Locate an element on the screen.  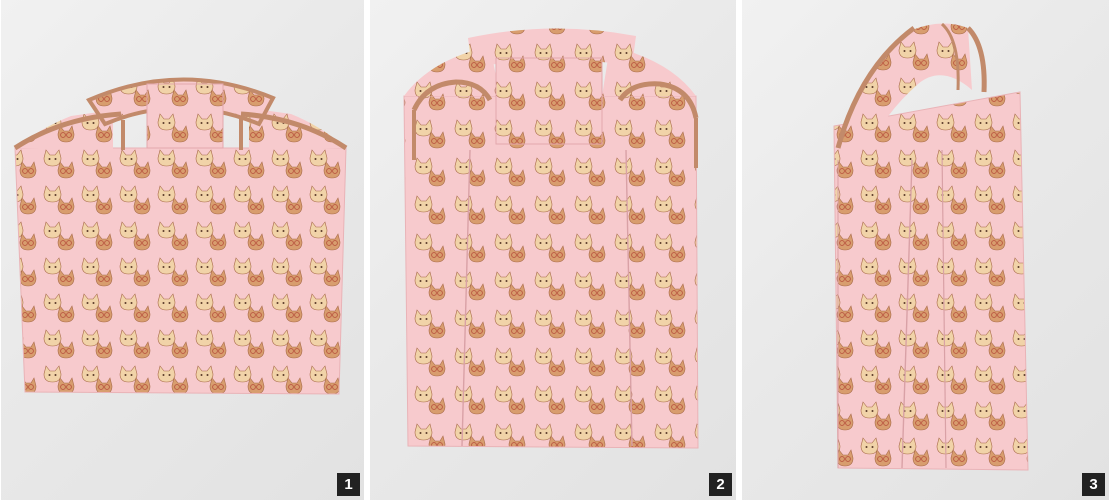
step-number-badge: 3 is located at coordinates (1093, 484).